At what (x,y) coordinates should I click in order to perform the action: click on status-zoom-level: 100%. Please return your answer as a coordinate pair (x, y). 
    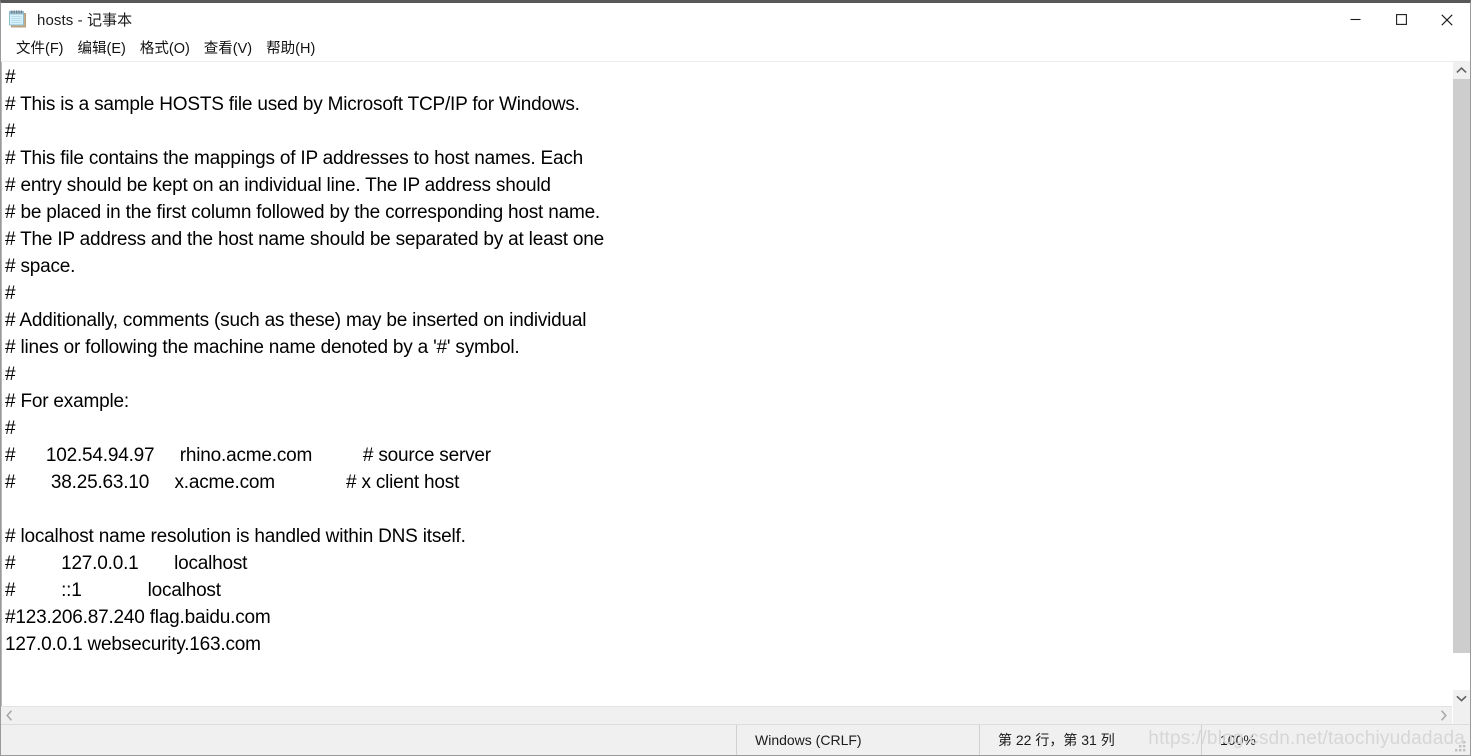
    Looking at the image, I should click on (1335, 740).